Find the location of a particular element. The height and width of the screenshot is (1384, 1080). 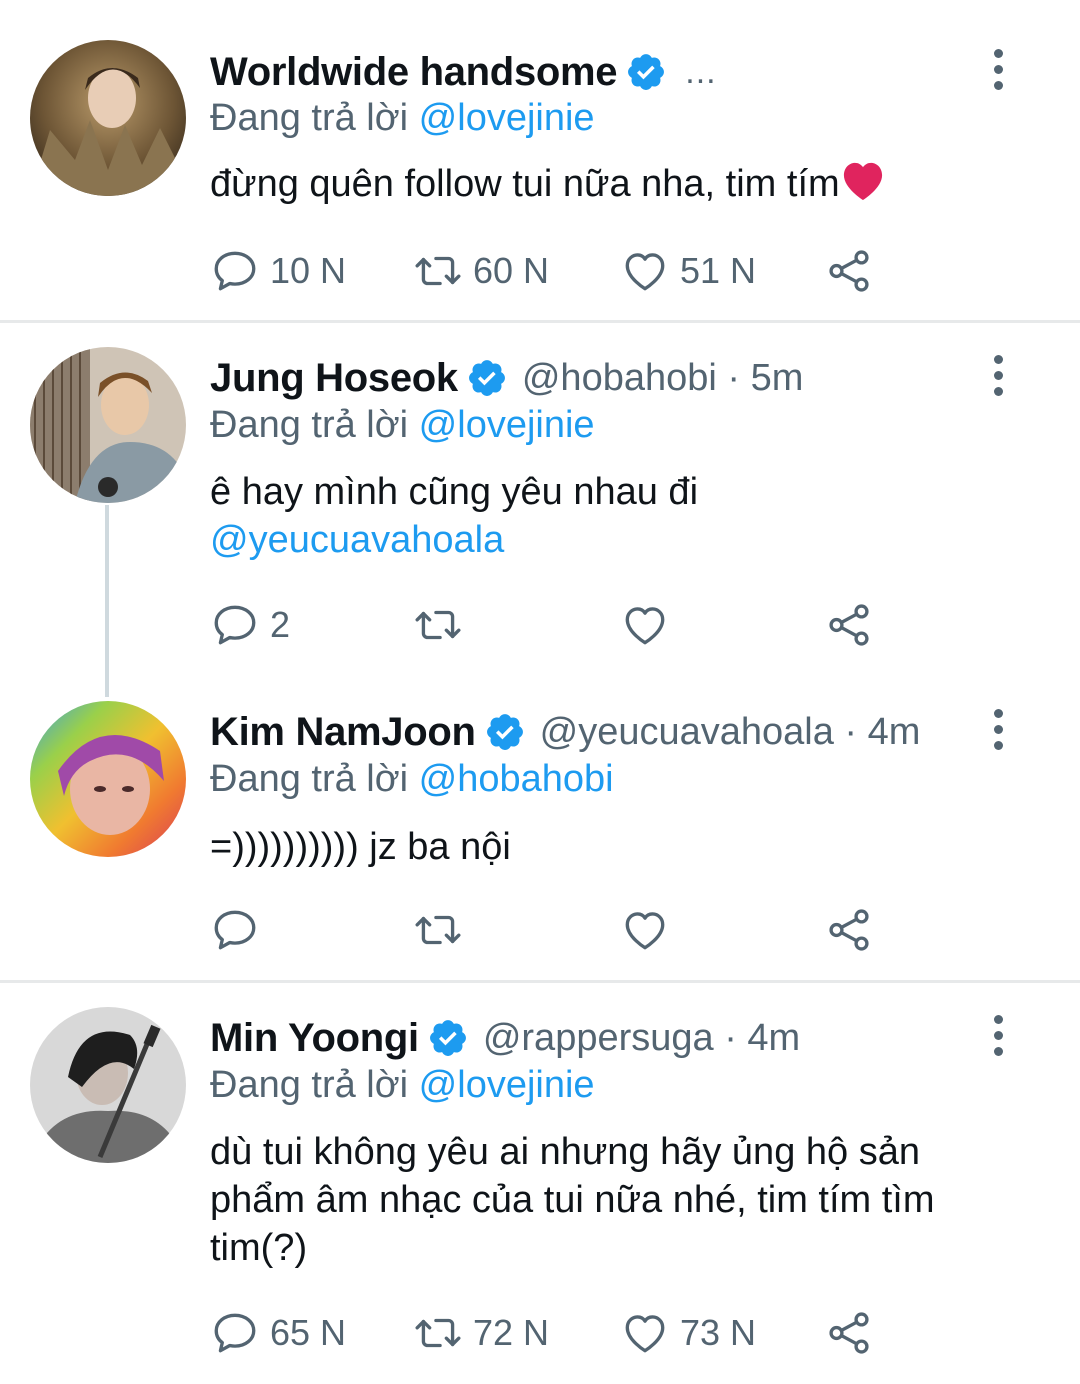

reply-button is located at coordinates (235, 930).